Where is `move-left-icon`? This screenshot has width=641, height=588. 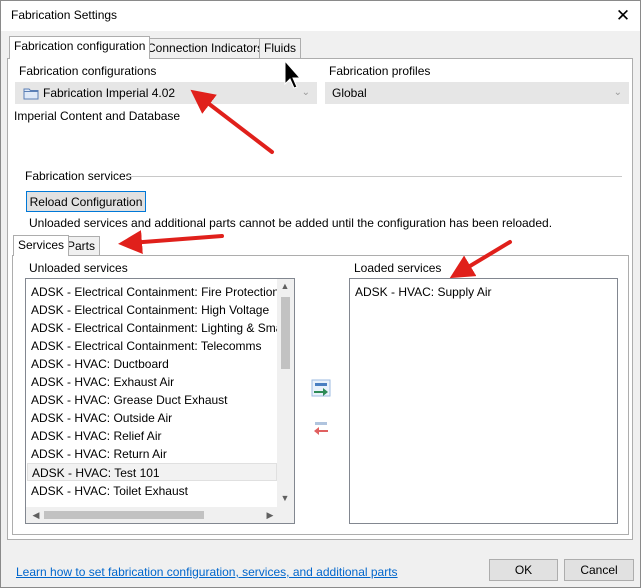 move-left-icon is located at coordinates (321, 428).